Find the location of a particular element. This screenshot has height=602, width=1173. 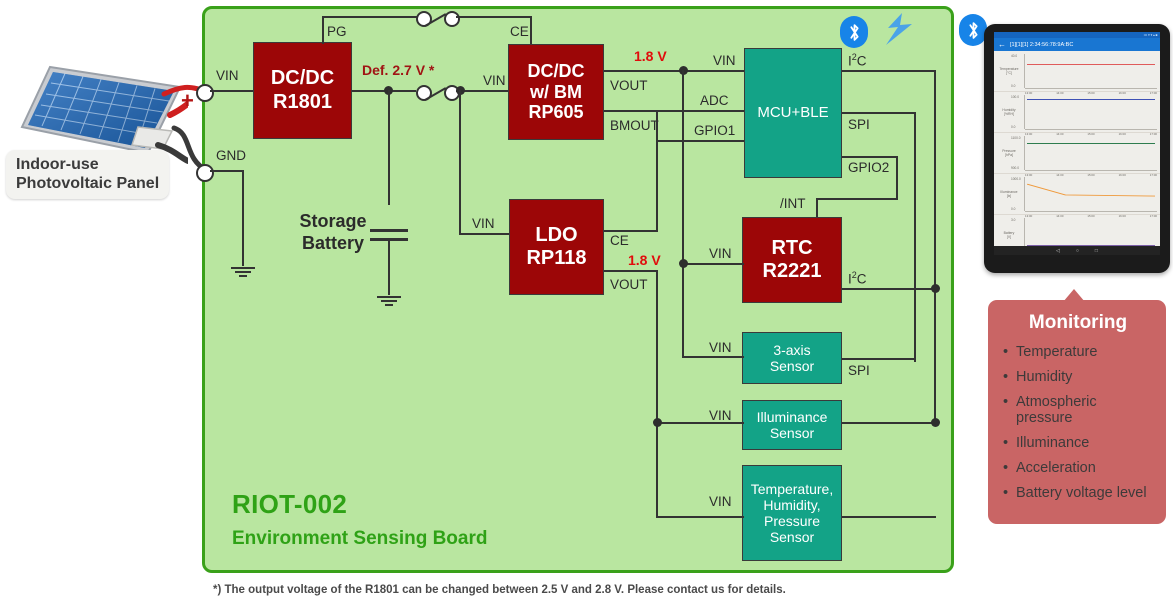

storage-line2: Battery is located at coordinates (333, 242).